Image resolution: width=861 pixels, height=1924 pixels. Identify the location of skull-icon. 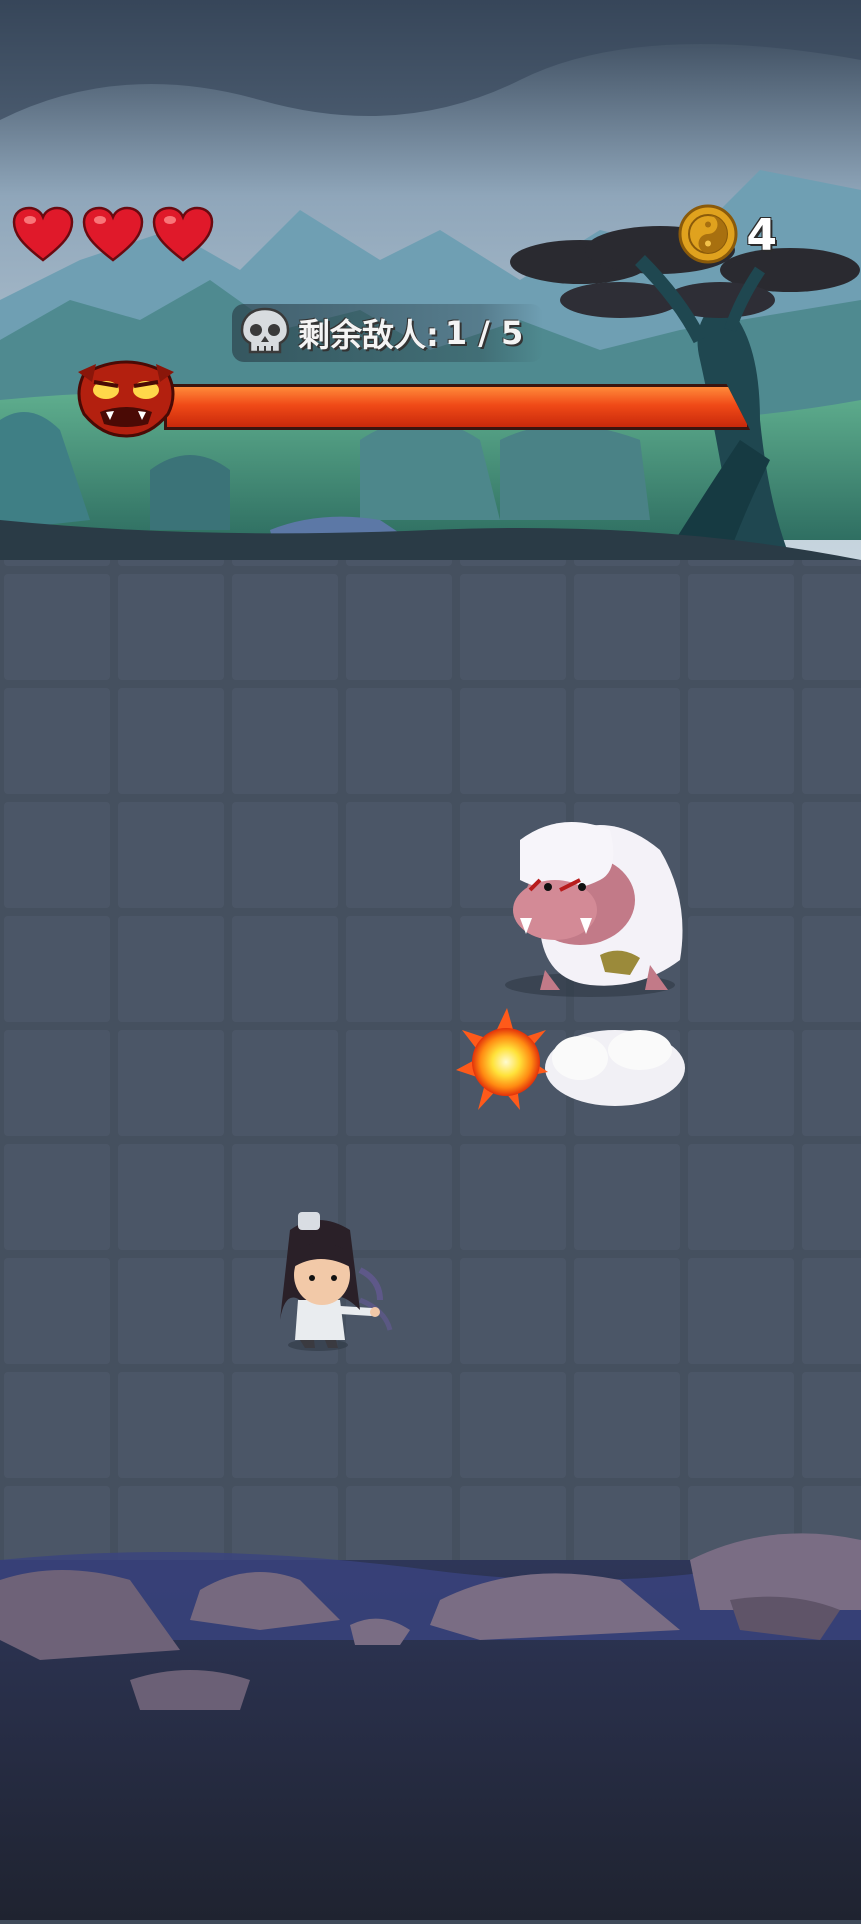
(265, 333).